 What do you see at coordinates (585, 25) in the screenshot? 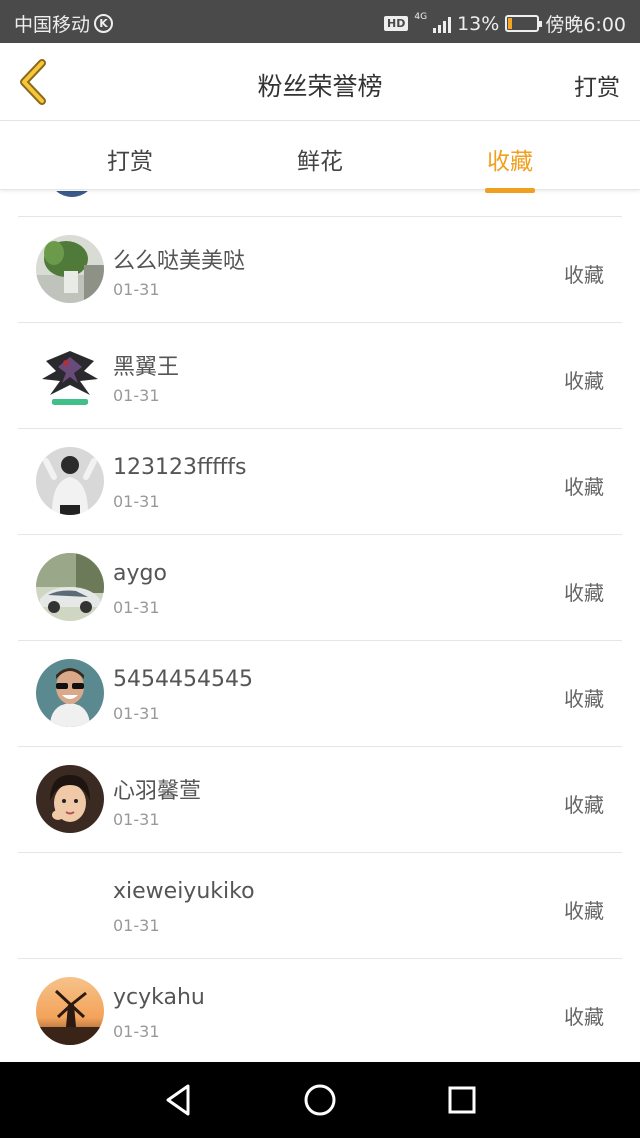
I see `clock: 傍晚6:00` at bounding box center [585, 25].